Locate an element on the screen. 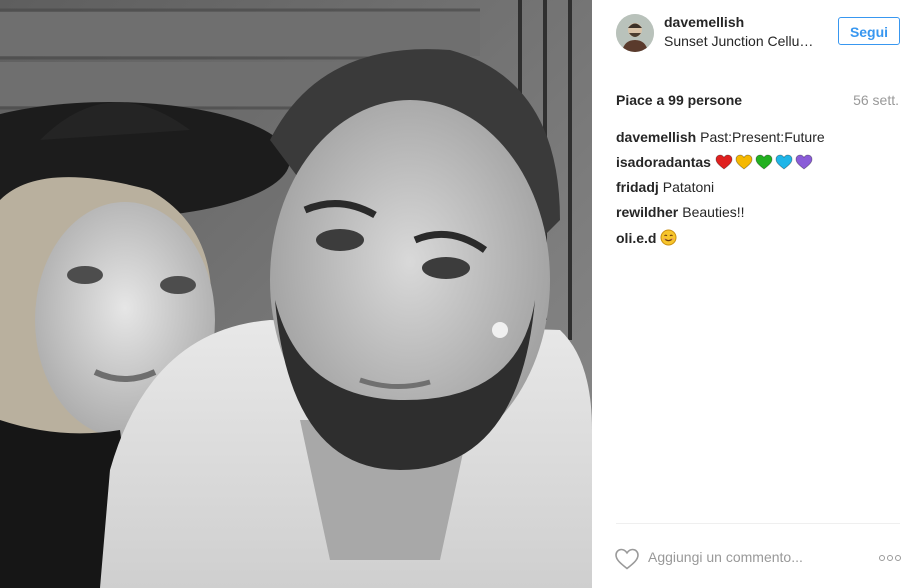  post-timestamp: 56 sett. is located at coordinates (876, 100).